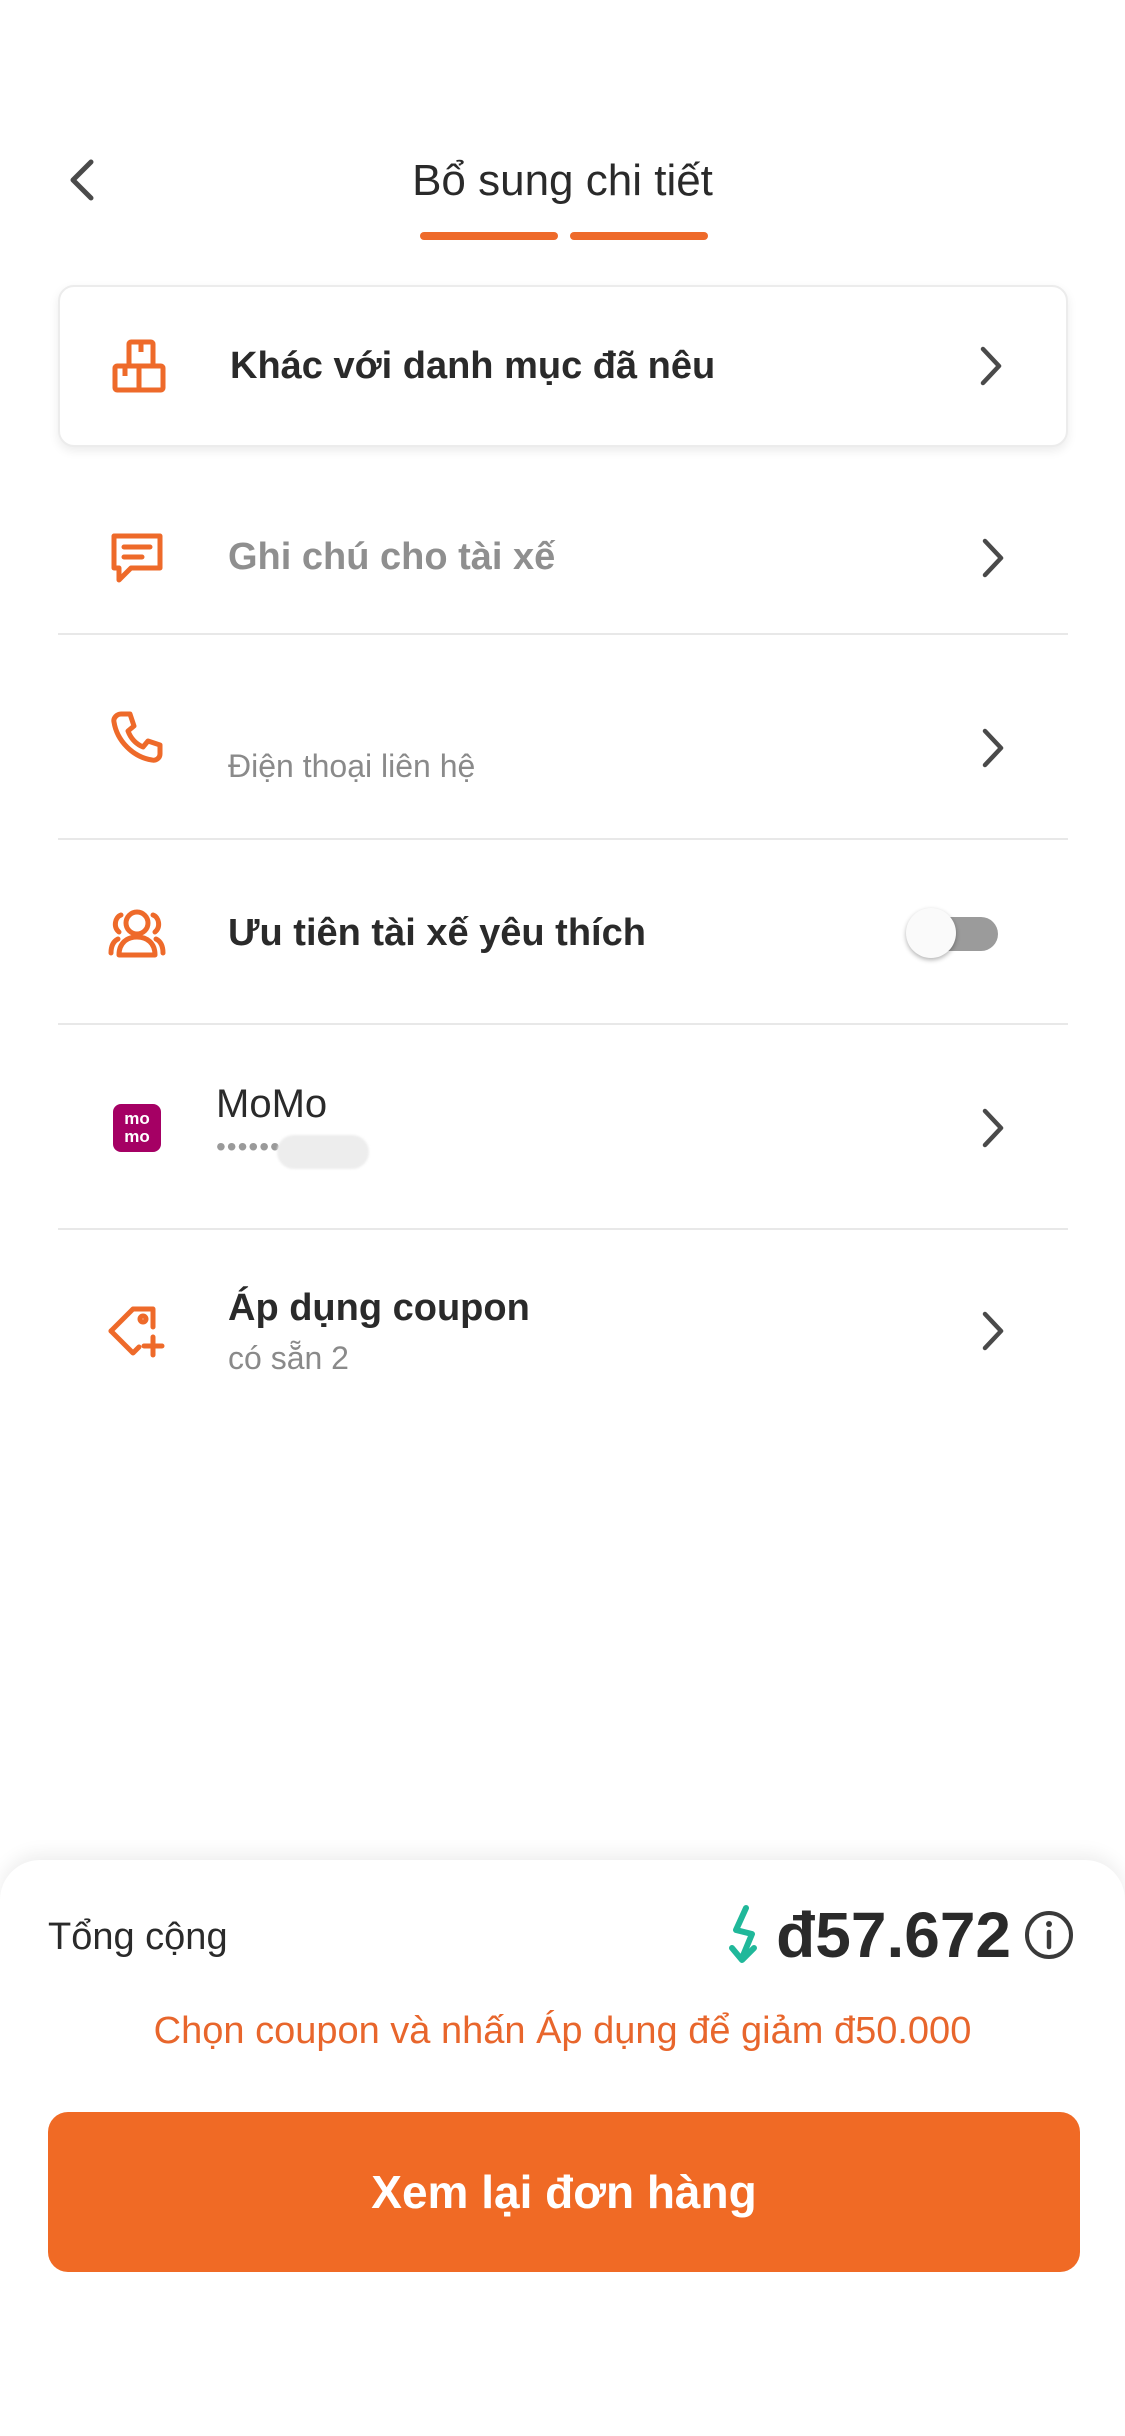 Image resolution: width=1125 pixels, height=2436 pixels. Describe the element at coordinates (138, 1937) in the screenshot. I see `total-label: Tổng cộng` at that location.